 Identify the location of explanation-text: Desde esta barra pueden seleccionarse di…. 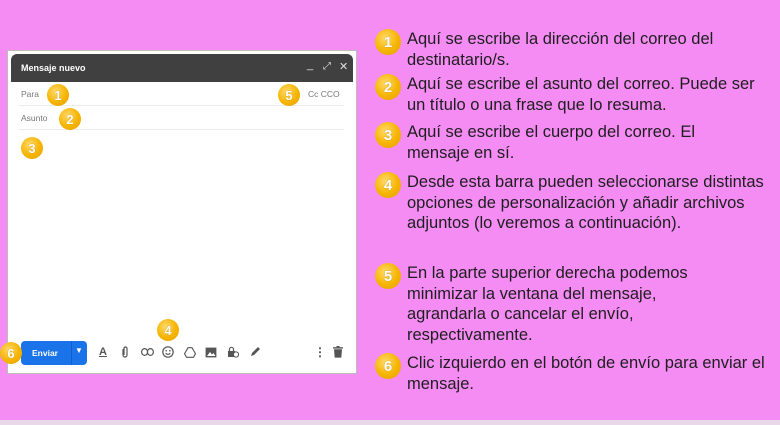
(585, 202).